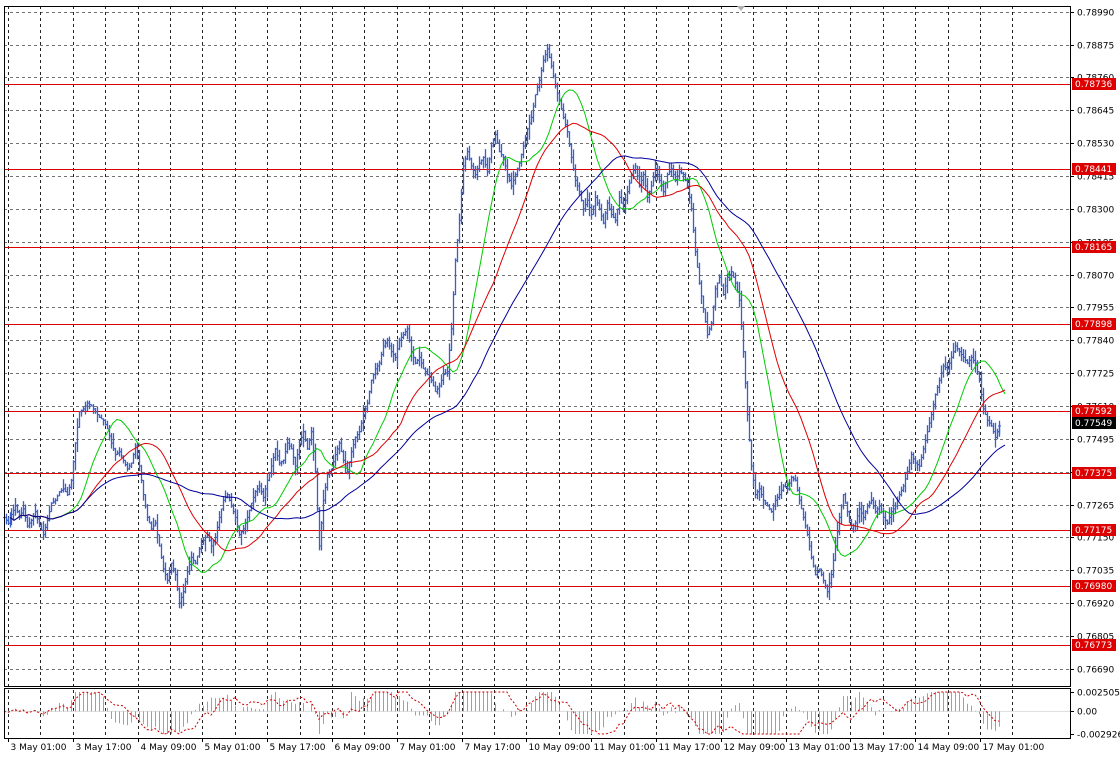 The image size is (1120, 758). Describe the element at coordinates (949, 748) in the screenshot. I see `time-tick-label: 14 May 09:00` at that location.